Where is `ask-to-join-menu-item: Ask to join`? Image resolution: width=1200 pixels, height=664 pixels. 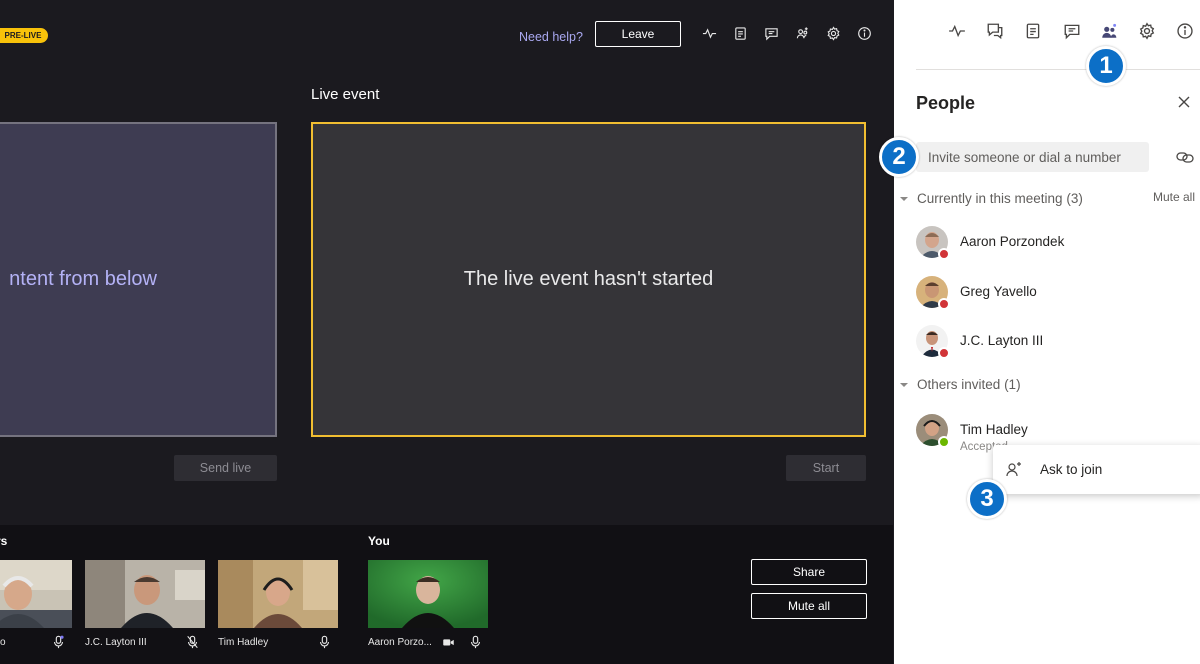
ask-to-join-menu-item: Ask to join is located at coordinates (1096, 469).